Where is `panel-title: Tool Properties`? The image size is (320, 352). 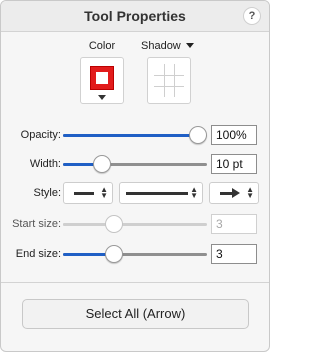
panel-title: Tool Properties is located at coordinates (135, 16).